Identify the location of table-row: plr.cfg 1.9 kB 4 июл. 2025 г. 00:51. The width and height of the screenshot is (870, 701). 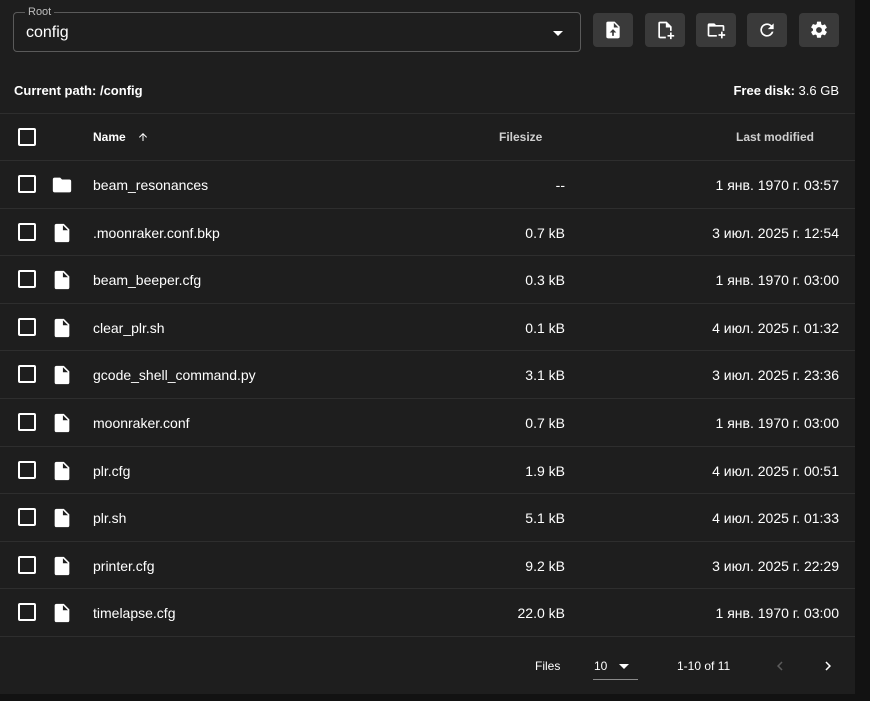
(427, 471).